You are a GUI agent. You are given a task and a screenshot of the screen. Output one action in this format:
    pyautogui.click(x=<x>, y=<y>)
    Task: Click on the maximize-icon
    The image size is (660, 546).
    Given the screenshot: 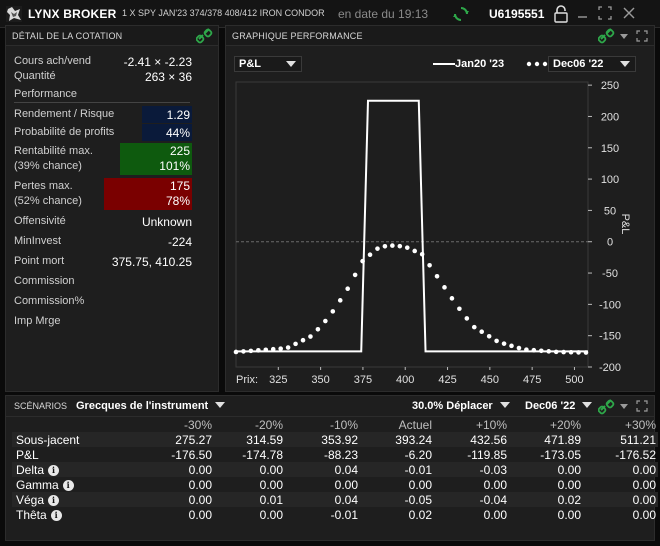 What is the action you would take?
    pyautogui.click(x=605, y=13)
    